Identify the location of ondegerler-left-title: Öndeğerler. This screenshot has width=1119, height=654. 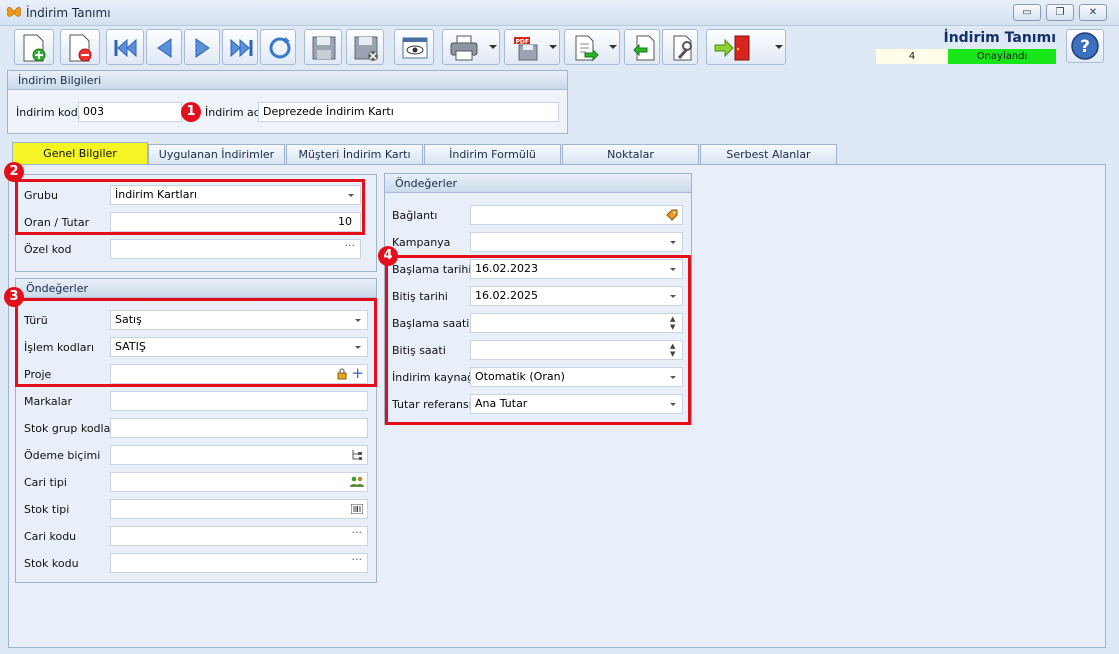
(196, 288).